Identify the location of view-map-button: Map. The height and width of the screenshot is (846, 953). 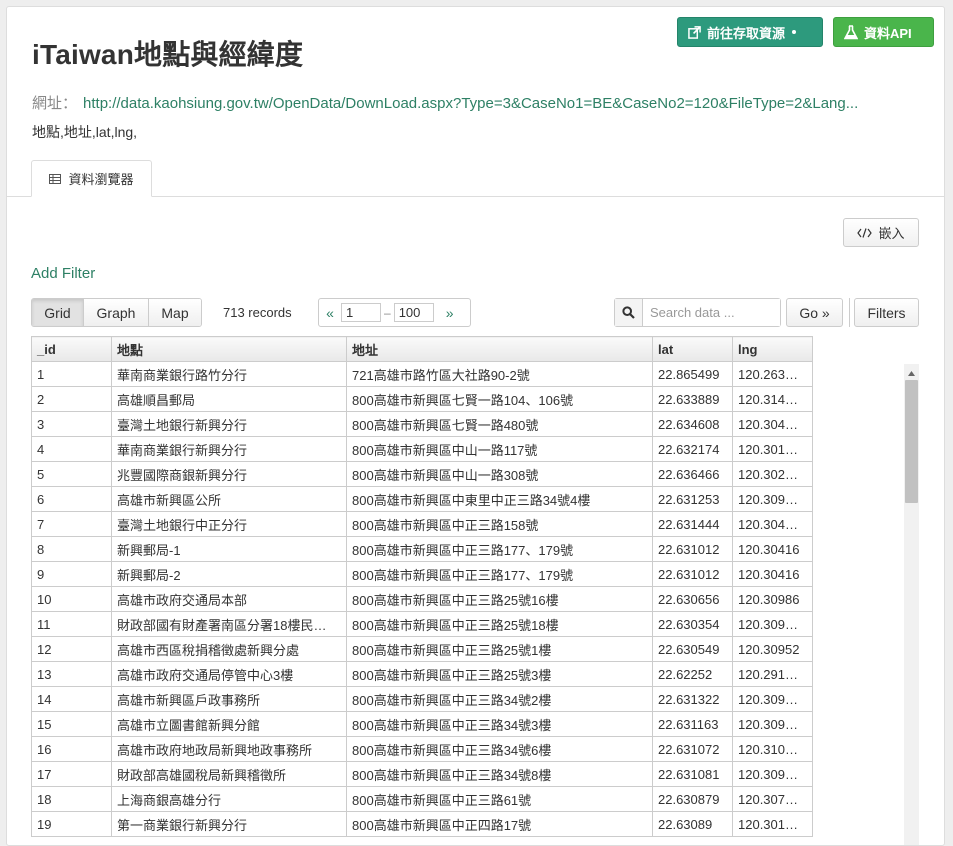
(175, 312).